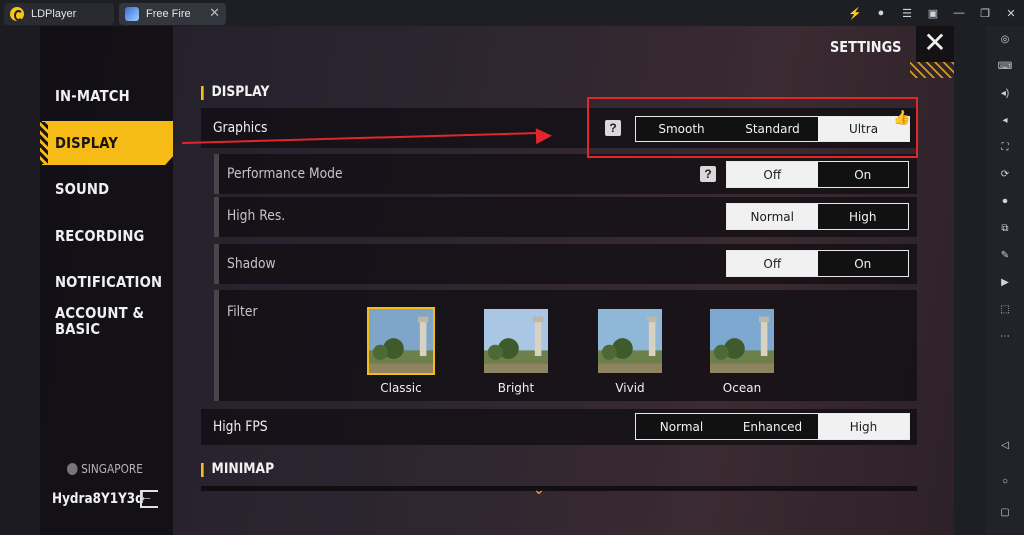 The width and height of the screenshot is (1024, 535). I want to click on rotate-icon: ⟳, so click(1005, 174).